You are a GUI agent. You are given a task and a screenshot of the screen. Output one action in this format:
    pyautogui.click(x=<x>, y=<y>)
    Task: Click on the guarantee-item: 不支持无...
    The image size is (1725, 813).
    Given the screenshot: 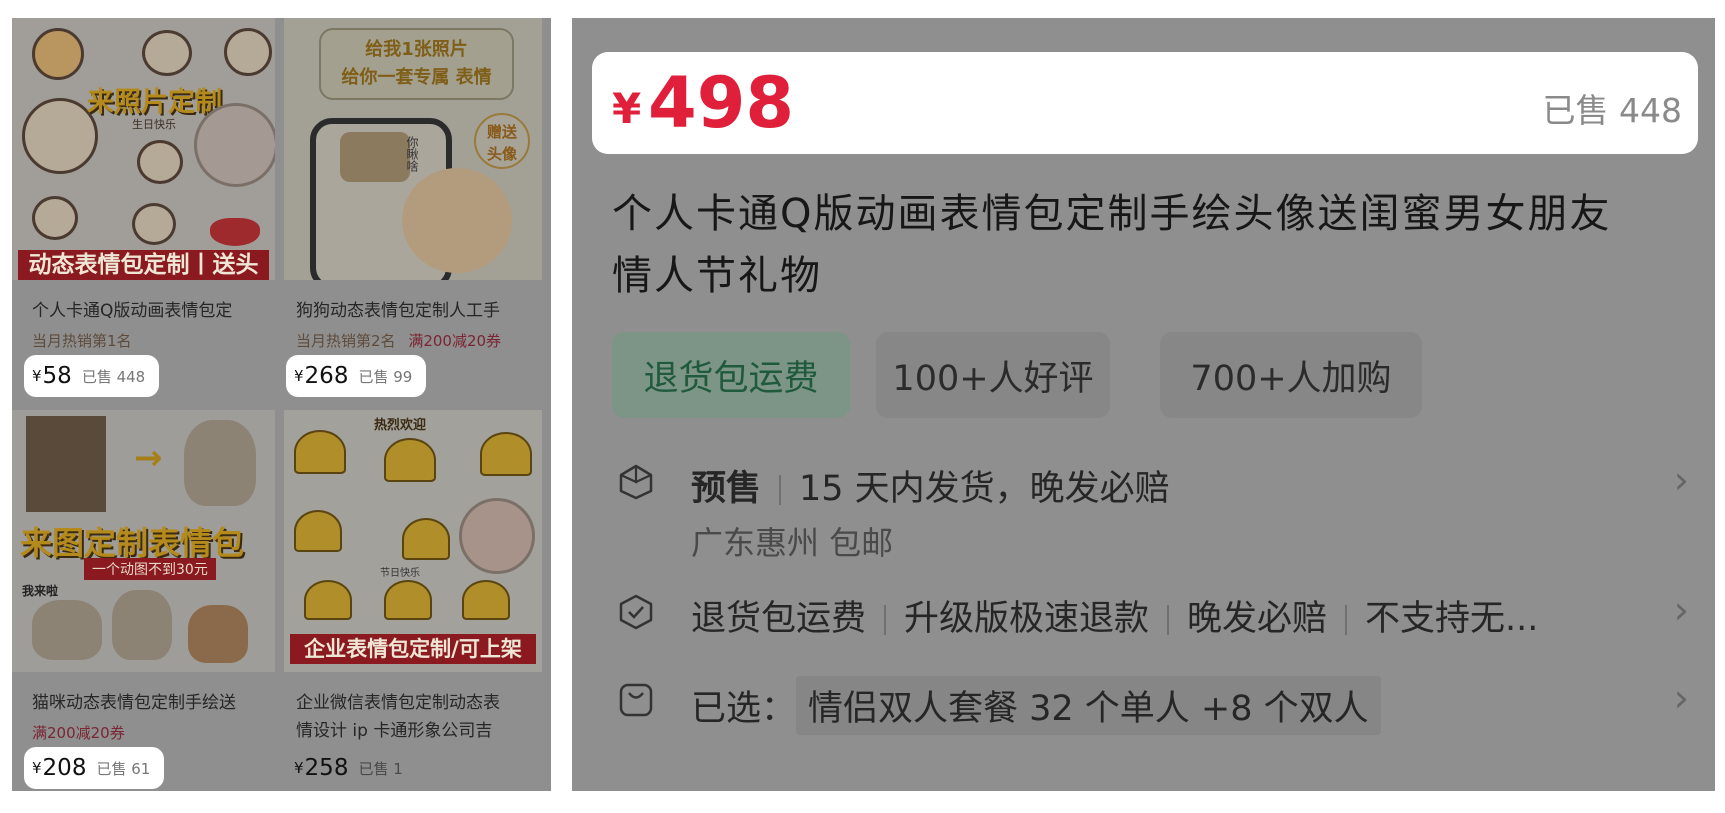 What is the action you would take?
    pyautogui.click(x=1452, y=619)
    